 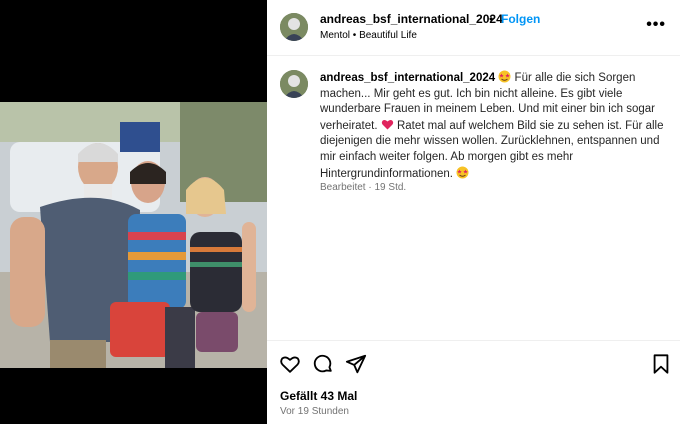 I want to click on avatar, so click(x=294, y=27).